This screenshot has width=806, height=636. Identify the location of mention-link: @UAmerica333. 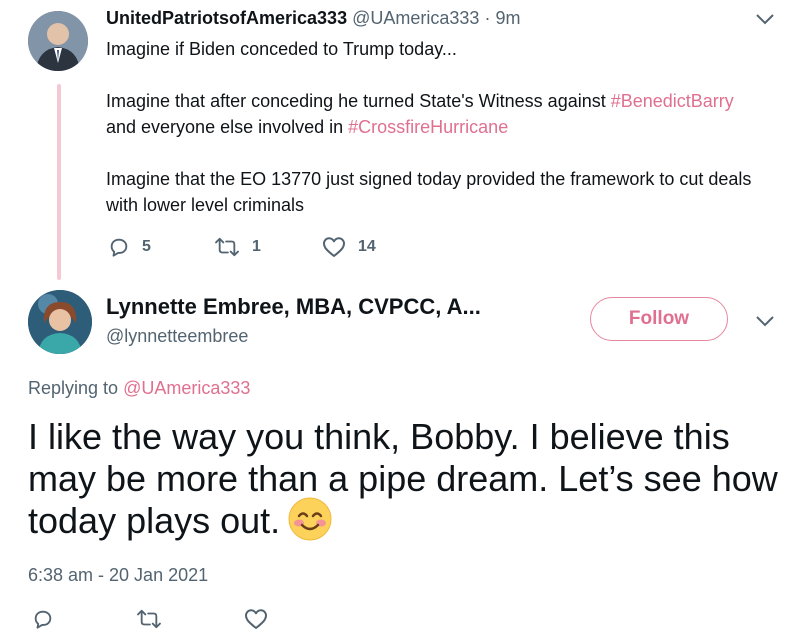
(186, 388).